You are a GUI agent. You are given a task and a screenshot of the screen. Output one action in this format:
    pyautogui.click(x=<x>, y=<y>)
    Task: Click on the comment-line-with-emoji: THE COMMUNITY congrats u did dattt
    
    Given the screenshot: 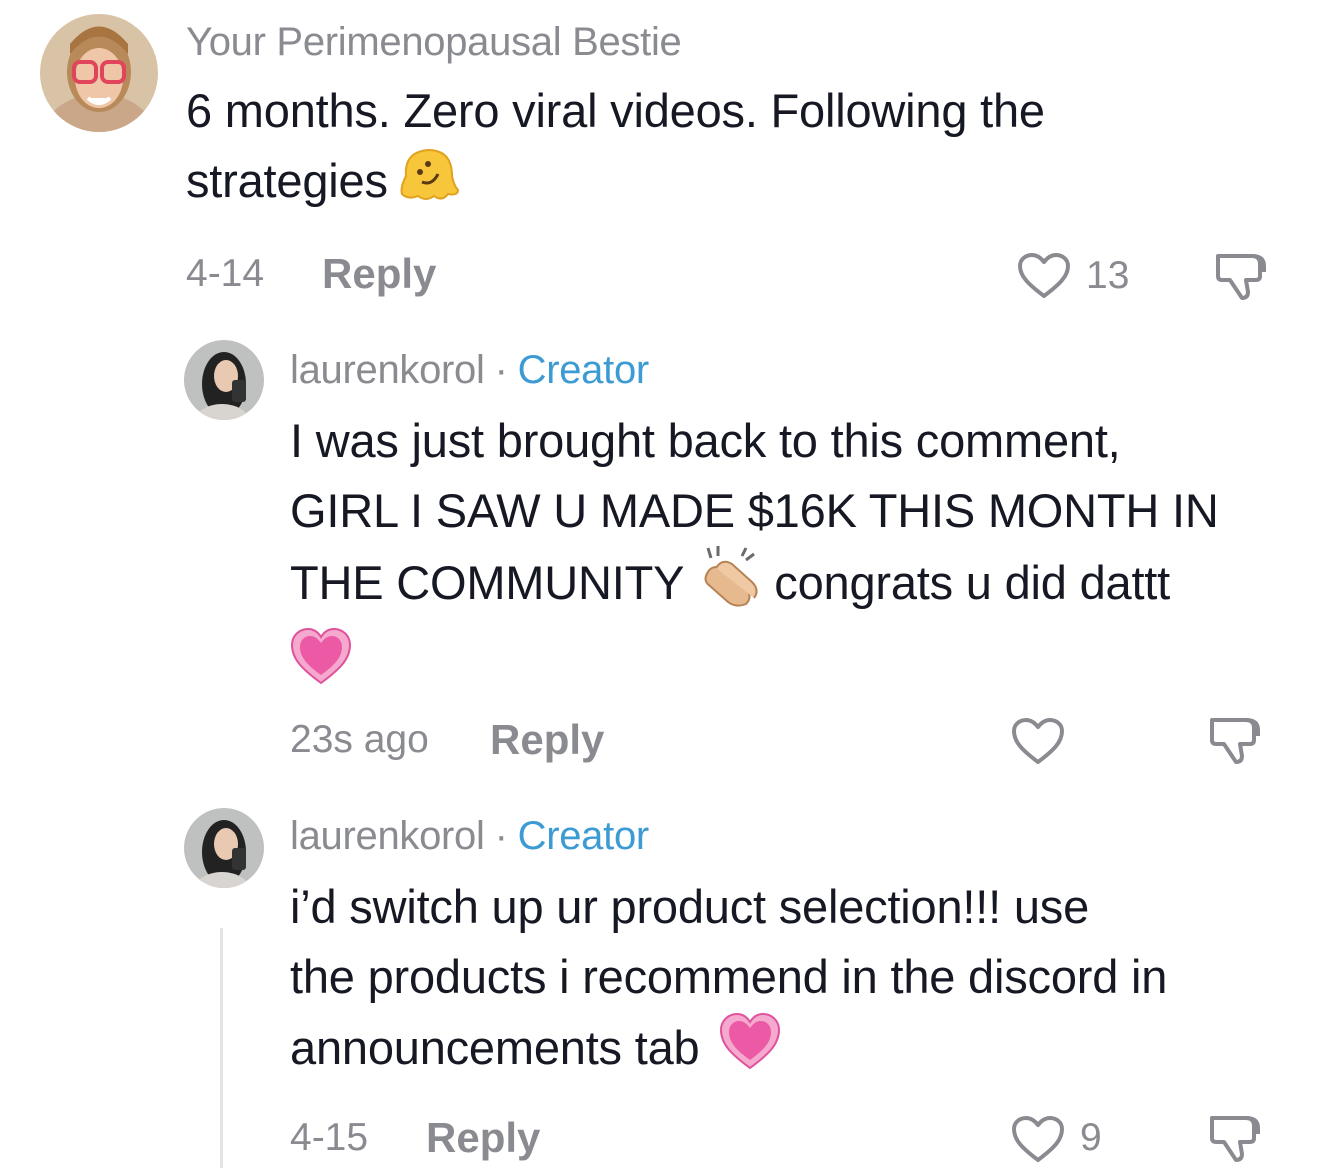 What is the action you would take?
    pyautogui.click(x=754, y=586)
    